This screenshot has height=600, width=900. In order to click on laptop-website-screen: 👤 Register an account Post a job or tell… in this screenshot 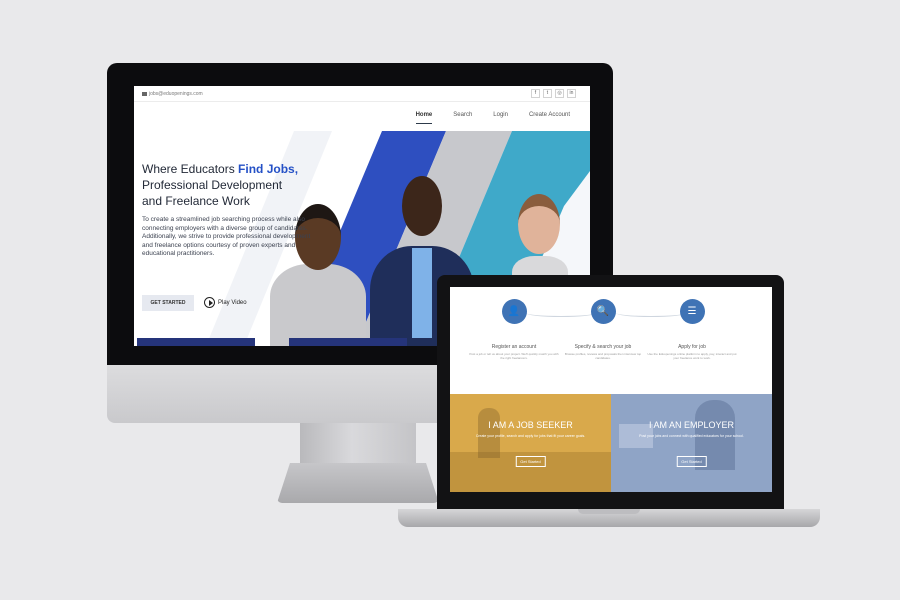, I will do `click(611, 389)`.